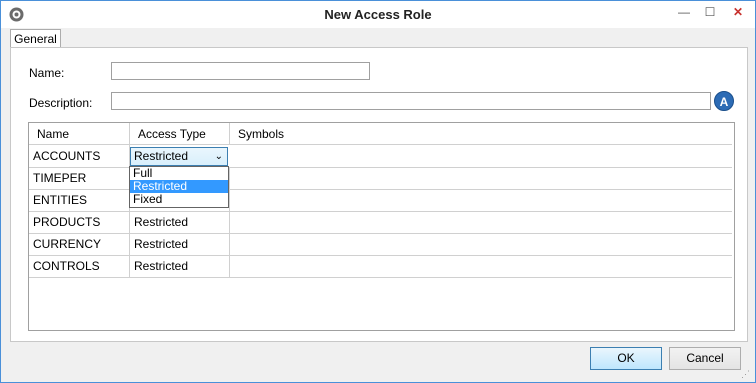  Describe the element at coordinates (161, 156) in the screenshot. I see `combo-value: Restricted` at that location.